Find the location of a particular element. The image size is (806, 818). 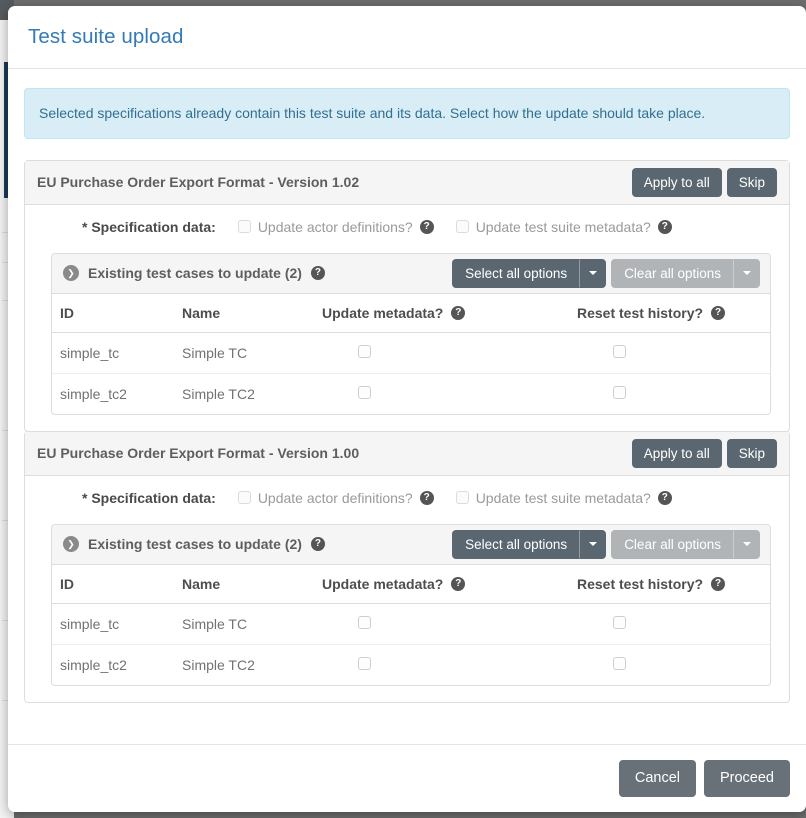

column-header-name-label: Name is located at coordinates (201, 583).